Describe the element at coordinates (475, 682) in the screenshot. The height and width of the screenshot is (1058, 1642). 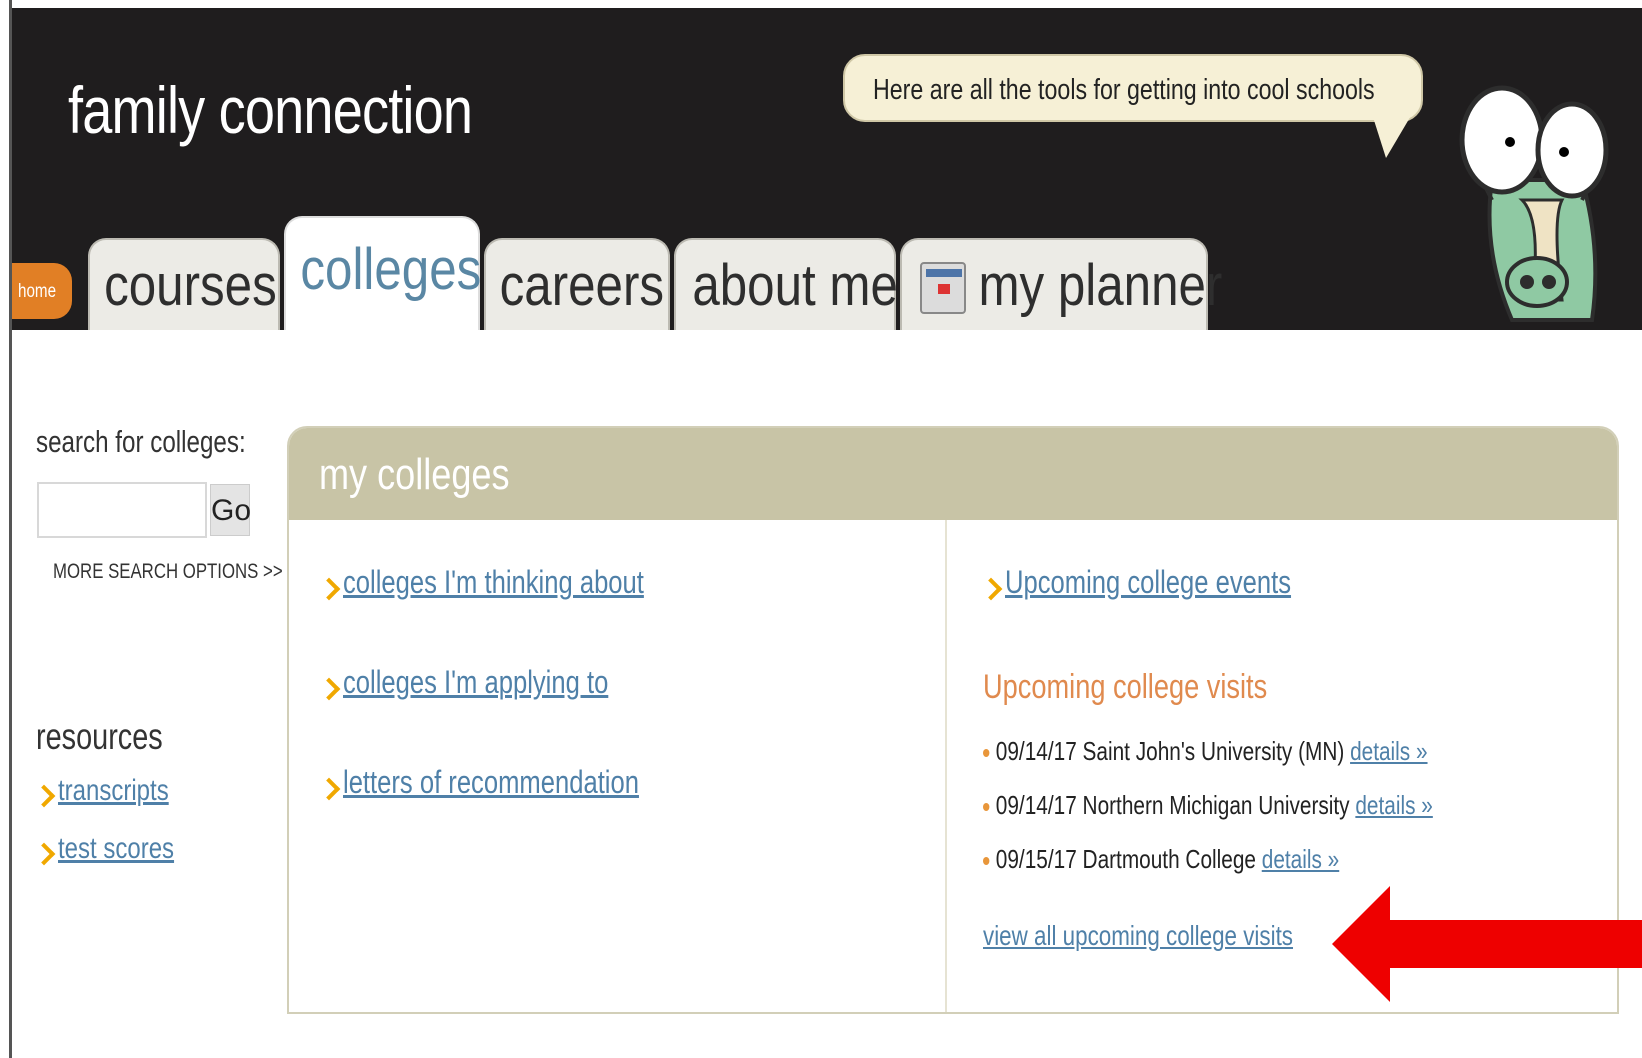
I see `panel-link: colleges I'm applying to` at that location.